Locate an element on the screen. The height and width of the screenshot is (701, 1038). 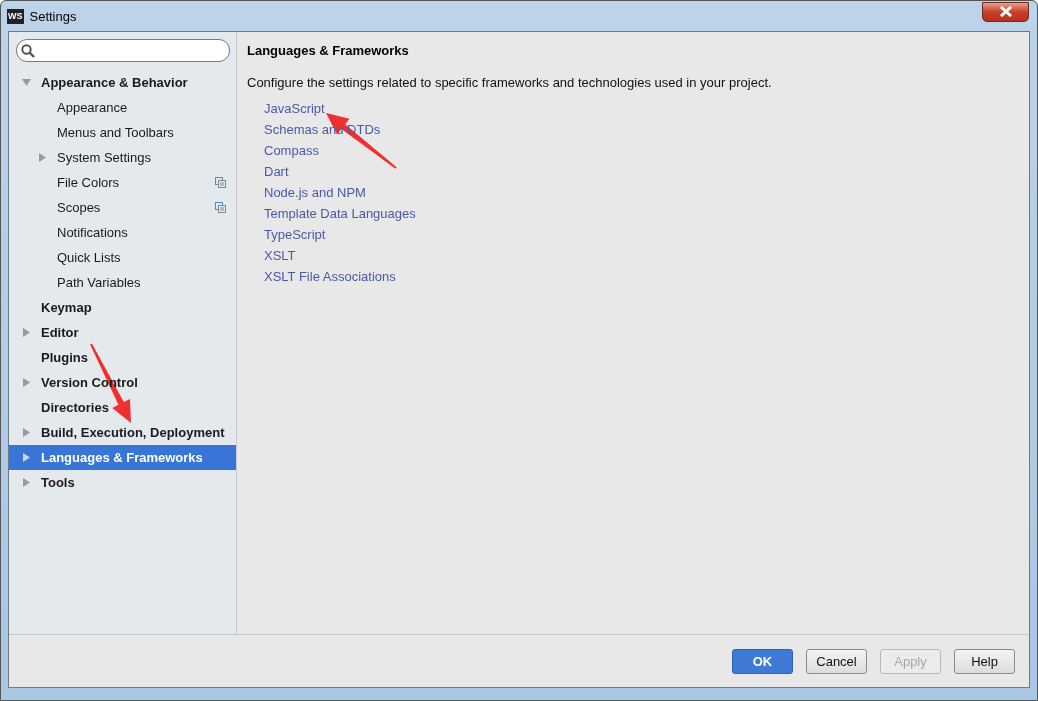
description-text: Configure the settings related to specific frameworks and technologies used in your project. is located at coordinates (510, 82).